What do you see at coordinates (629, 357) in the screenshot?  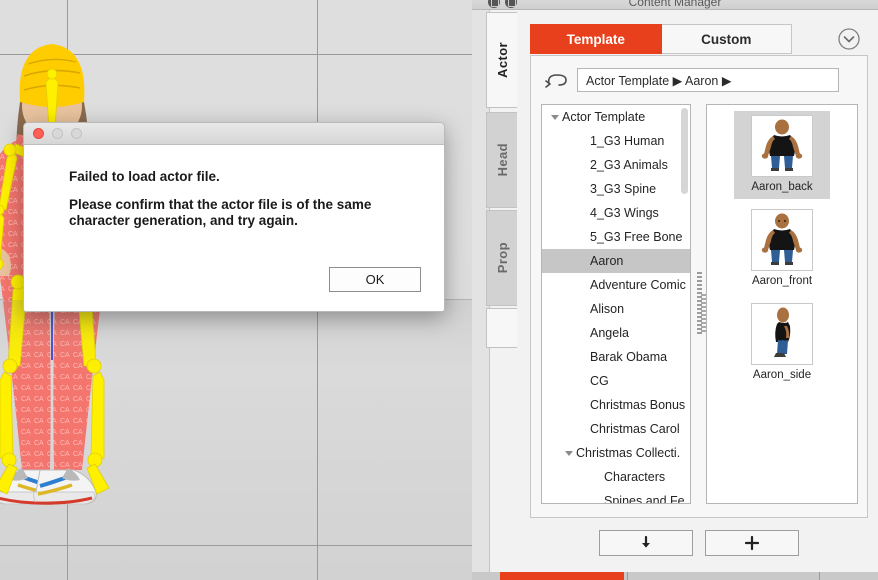 I see `tree-item-label: Barak Obama` at bounding box center [629, 357].